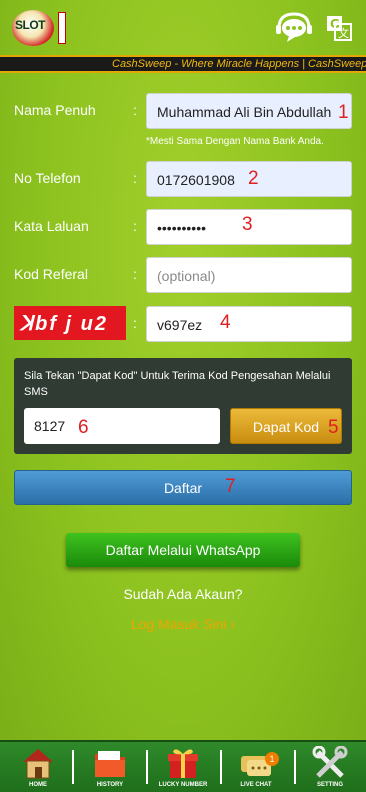  I want to click on logo-text: SLOT, so click(30, 25).